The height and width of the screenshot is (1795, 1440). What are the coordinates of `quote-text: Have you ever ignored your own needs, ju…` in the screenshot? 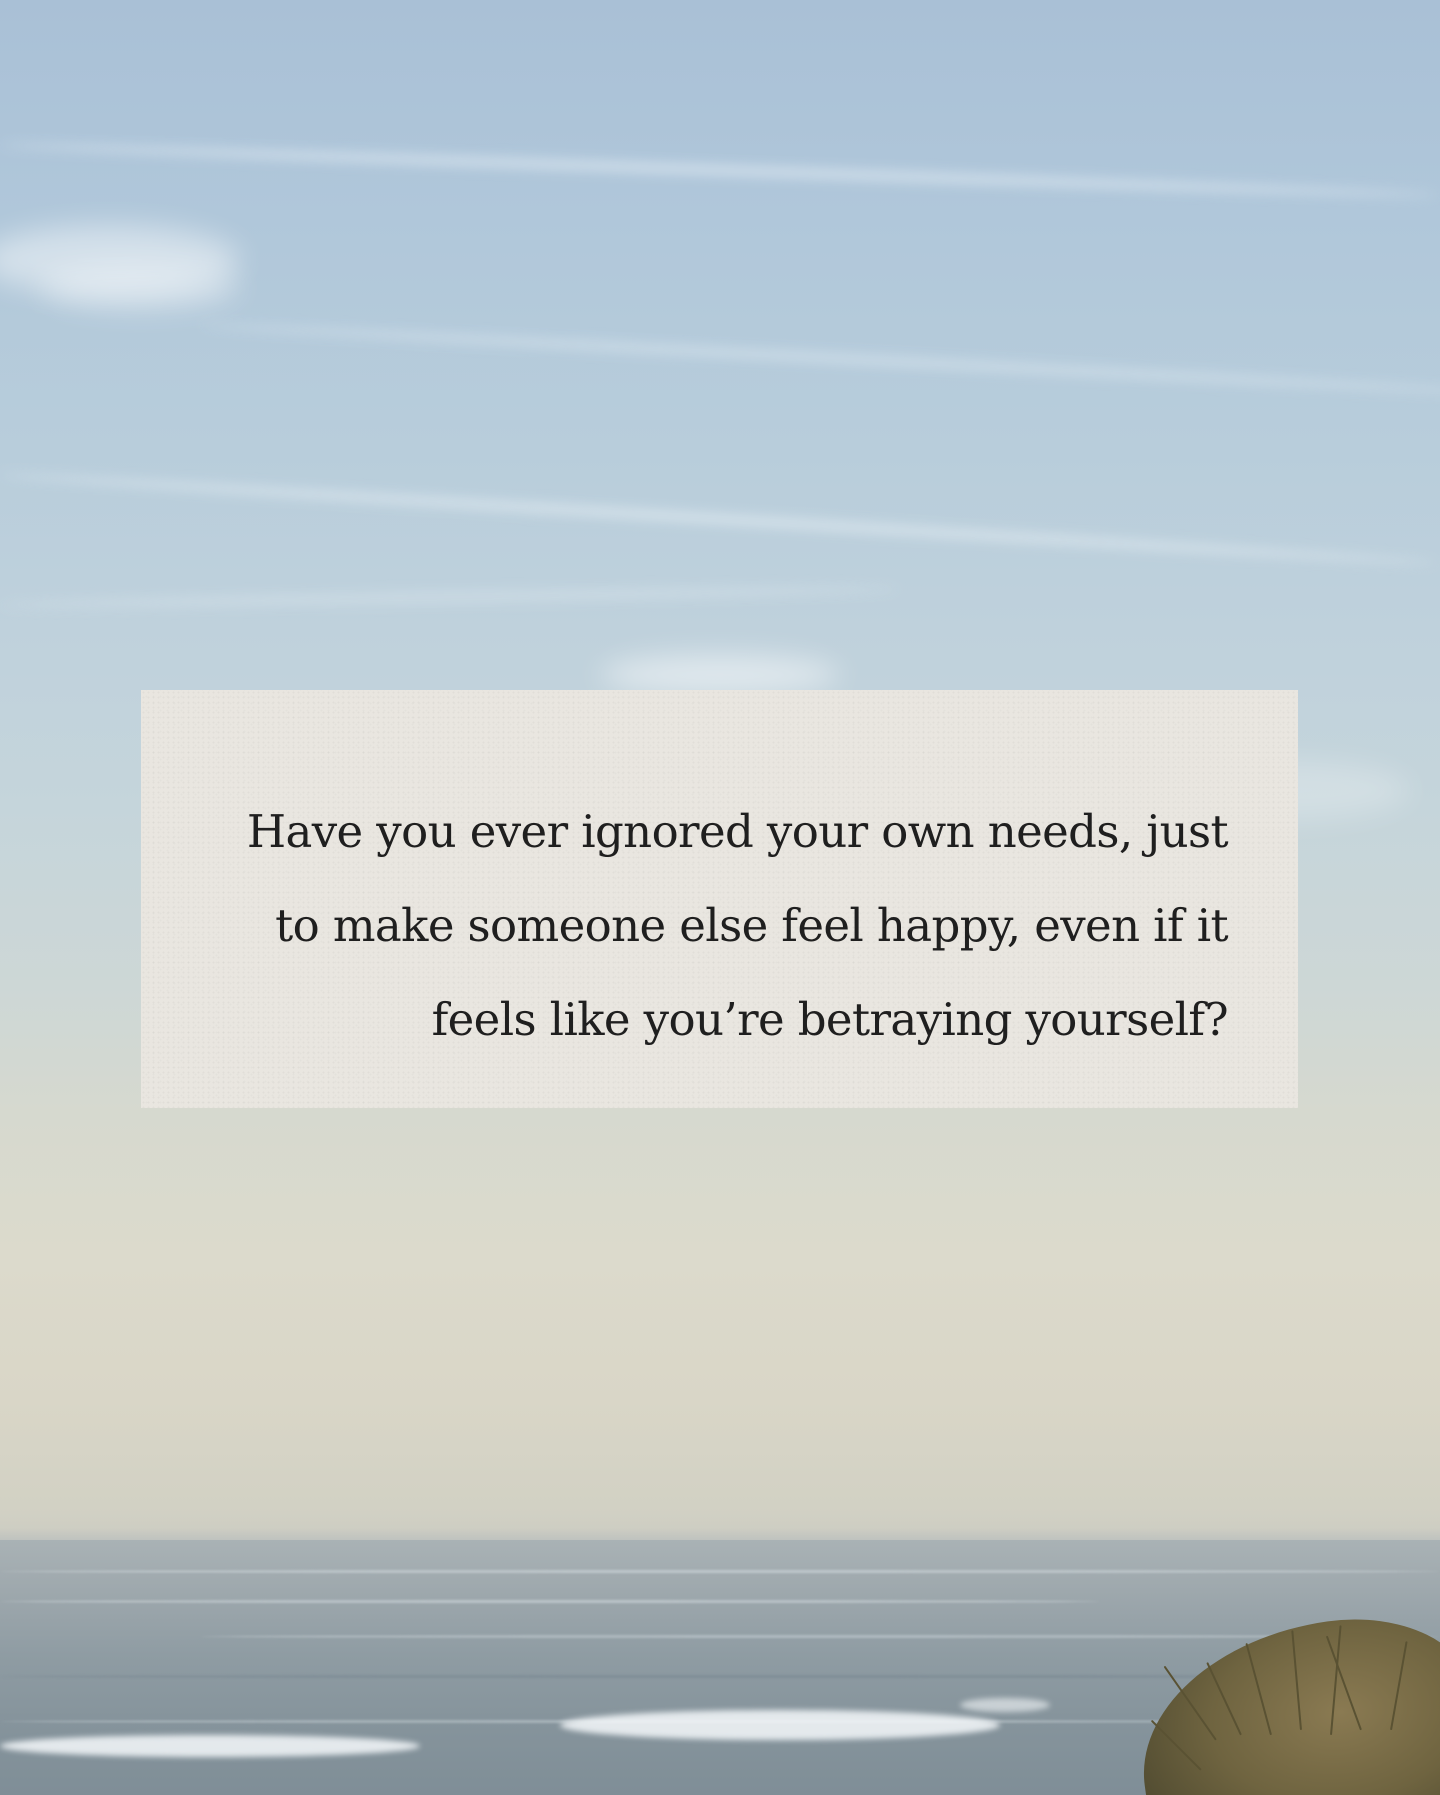 It's located at (737, 926).